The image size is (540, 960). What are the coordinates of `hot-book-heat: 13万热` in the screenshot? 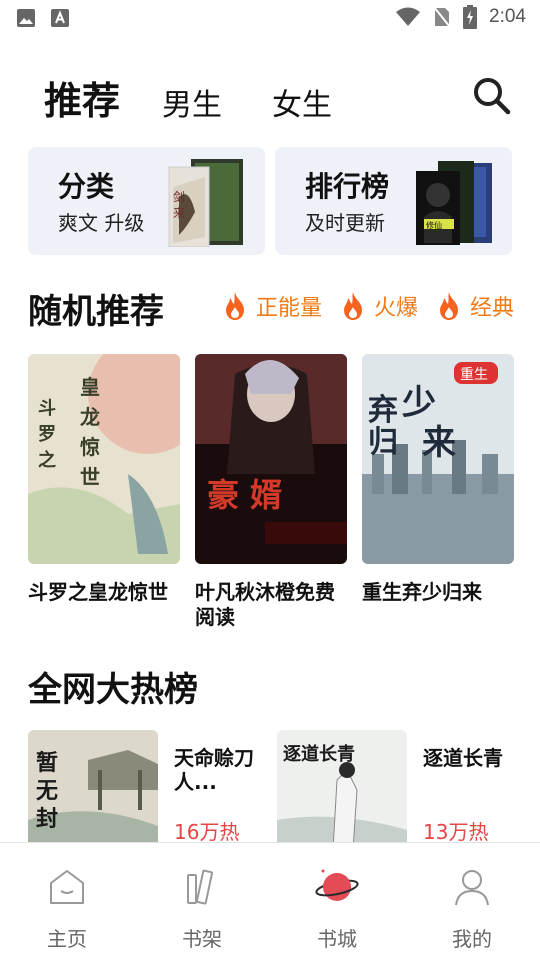 It's located at (456, 831).